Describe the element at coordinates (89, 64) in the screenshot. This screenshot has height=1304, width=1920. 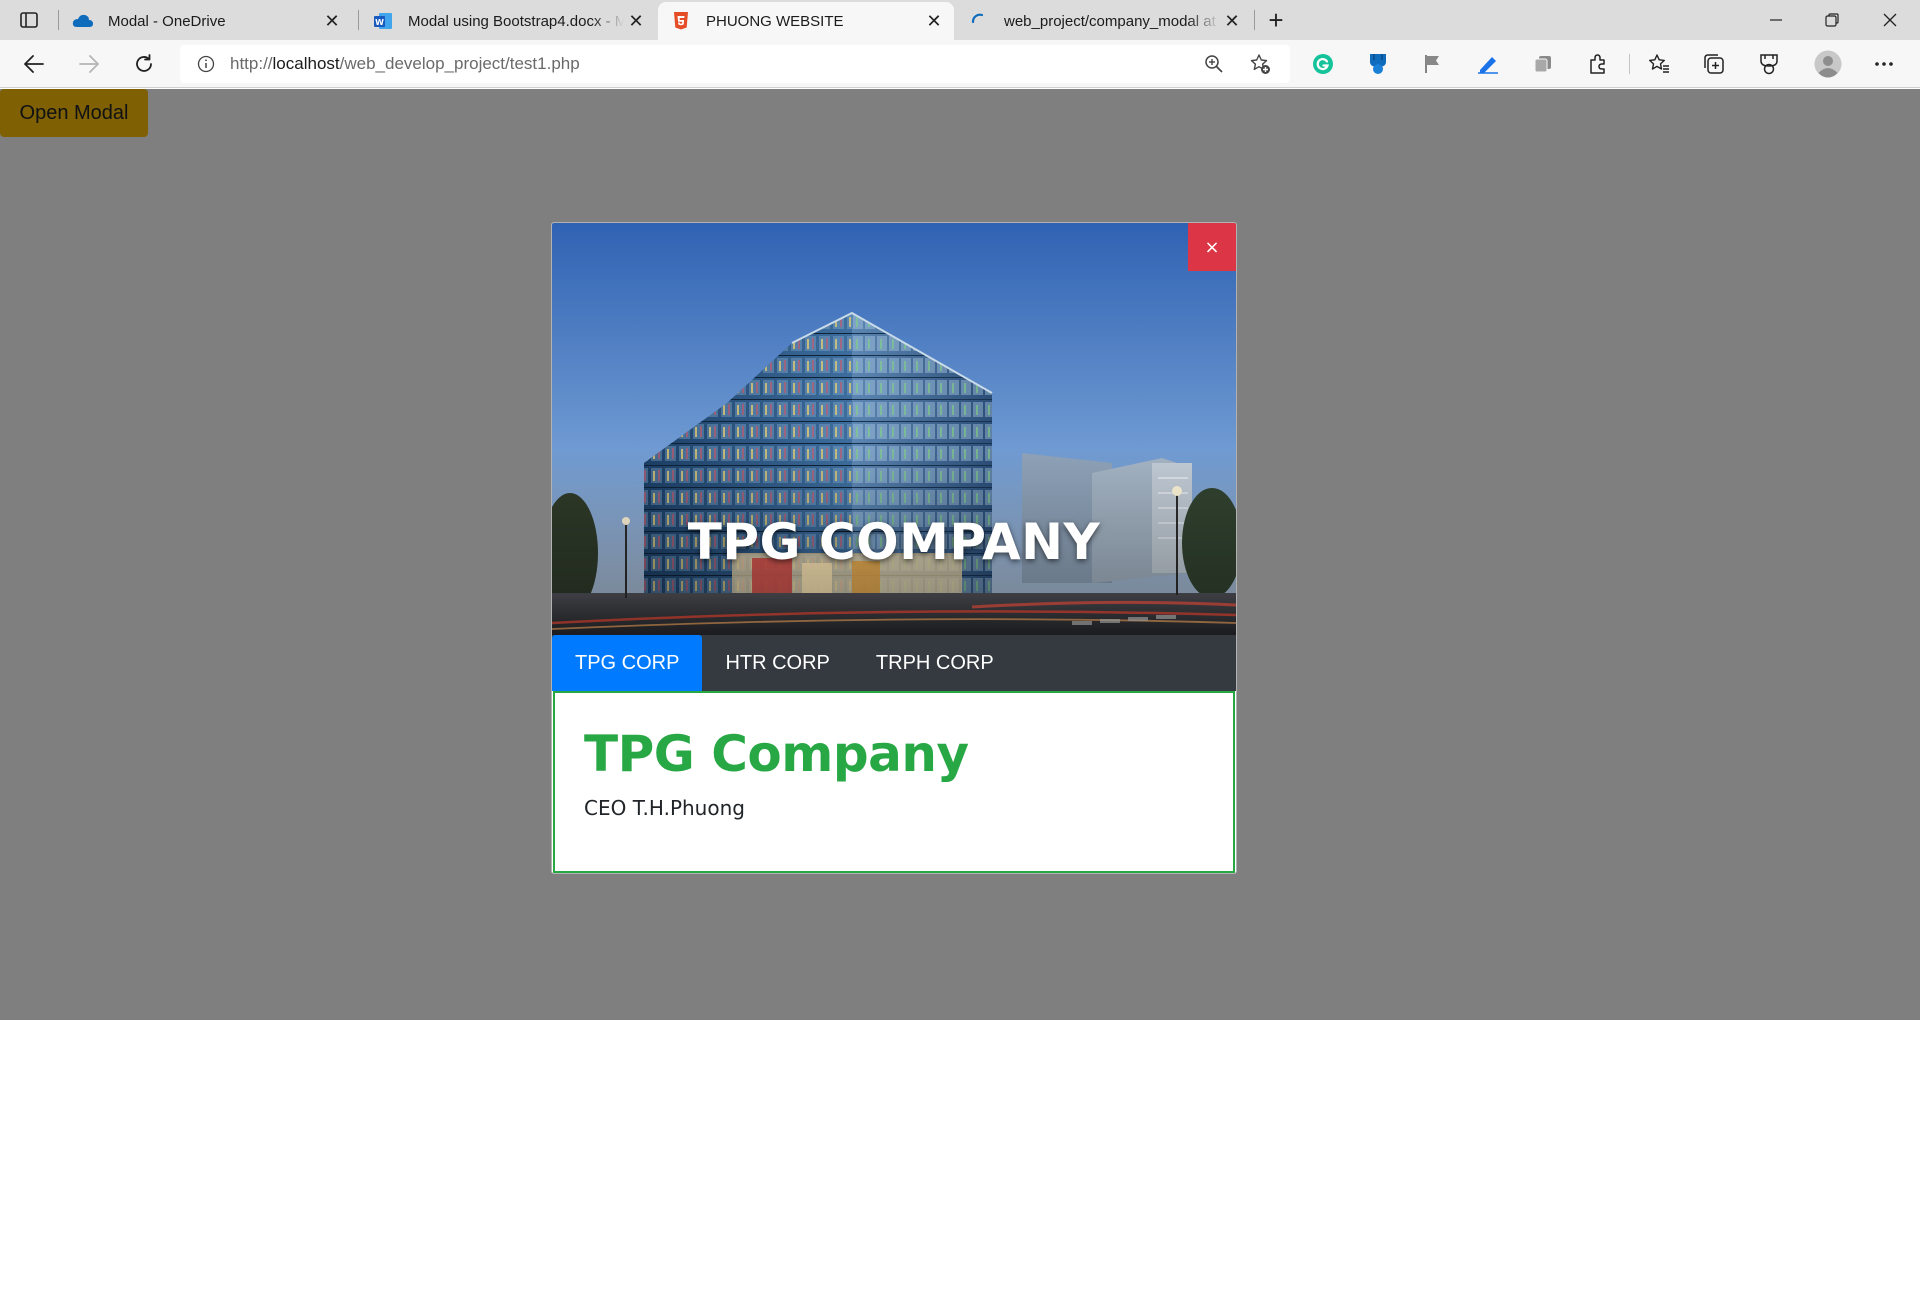
I see `forward-icon` at that location.